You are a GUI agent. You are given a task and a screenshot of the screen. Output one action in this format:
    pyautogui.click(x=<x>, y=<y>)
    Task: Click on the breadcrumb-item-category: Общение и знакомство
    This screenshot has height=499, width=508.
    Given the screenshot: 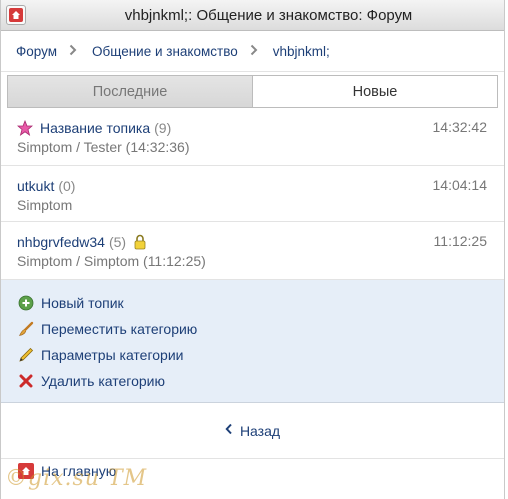 What is the action you would take?
    pyautogui.click(x=165, y=51)
    